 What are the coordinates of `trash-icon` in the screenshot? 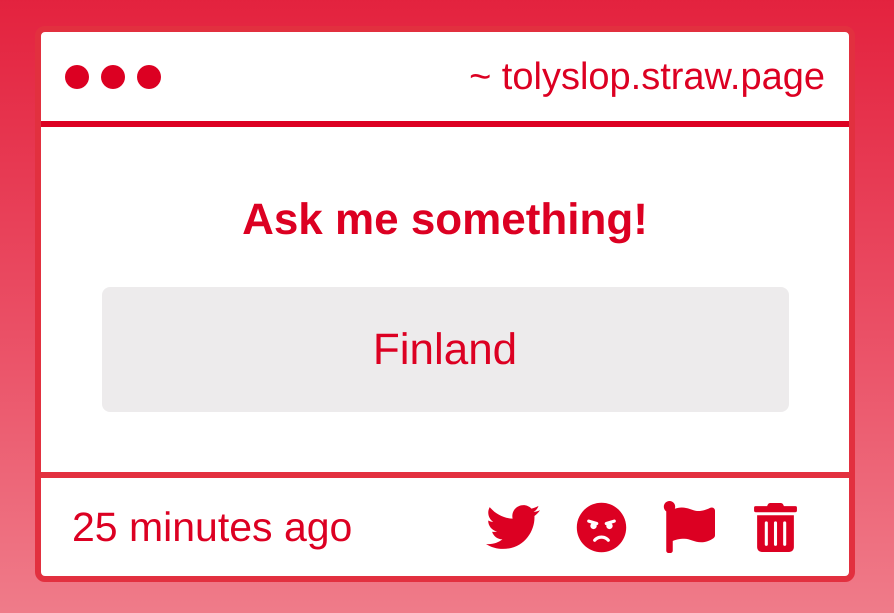 It's located at (775, 527).